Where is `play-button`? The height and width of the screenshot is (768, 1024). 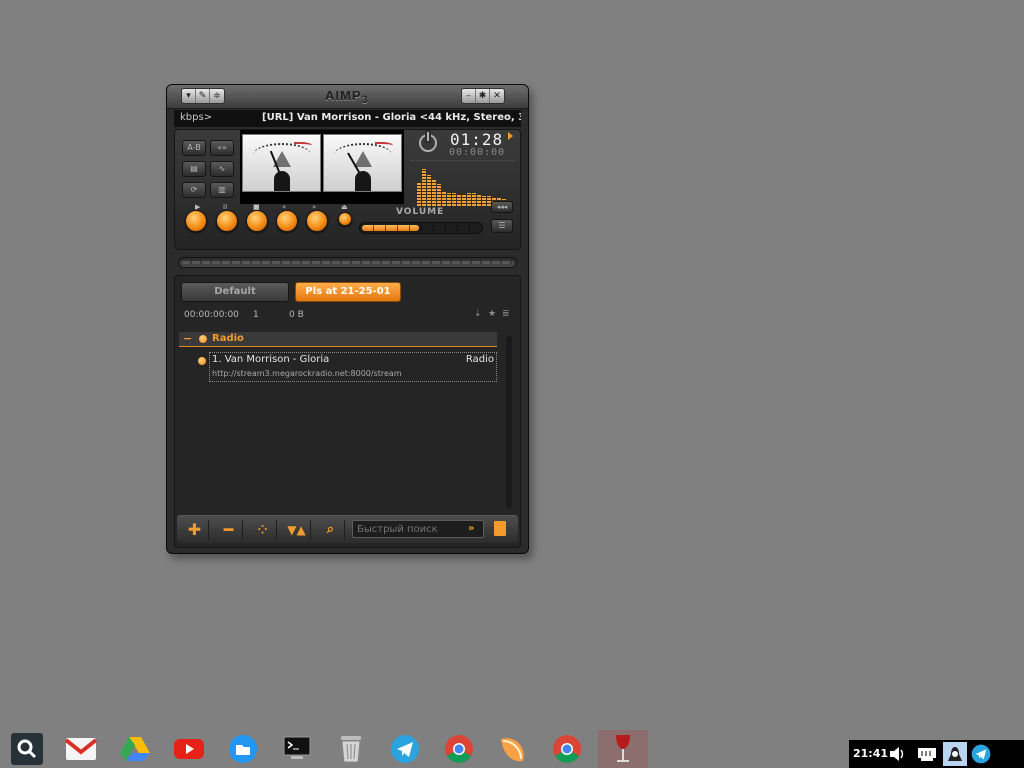
play-button is located at coordinates (196, 221).